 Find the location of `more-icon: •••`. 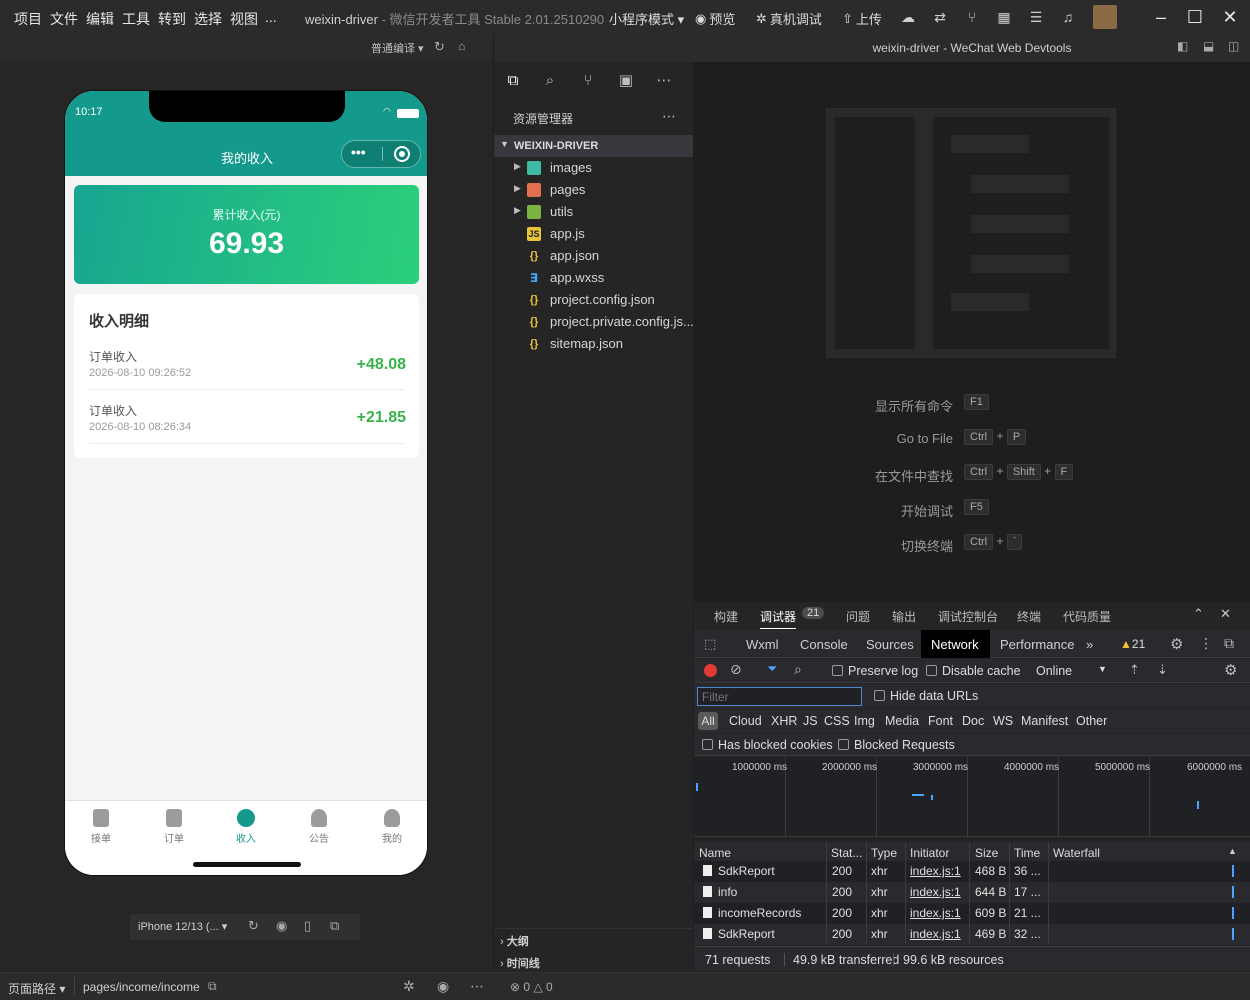

more-icon: ••• is located at coordinates (358, 152).